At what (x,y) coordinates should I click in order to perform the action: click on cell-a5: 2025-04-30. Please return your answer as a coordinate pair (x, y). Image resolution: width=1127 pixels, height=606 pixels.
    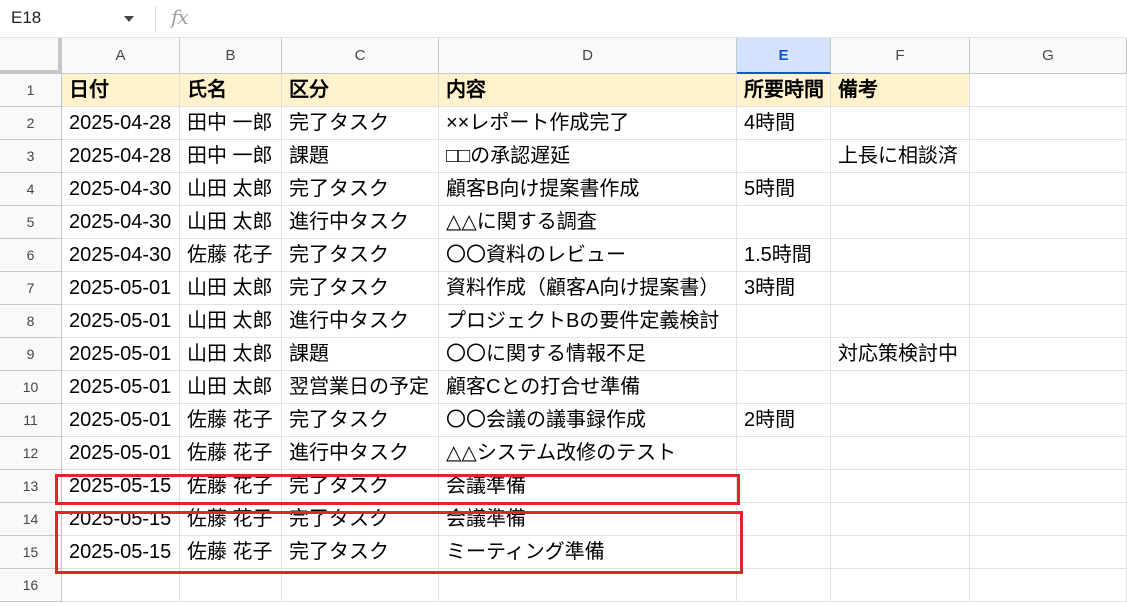
    Looking at the image, I should click on (121, 222).